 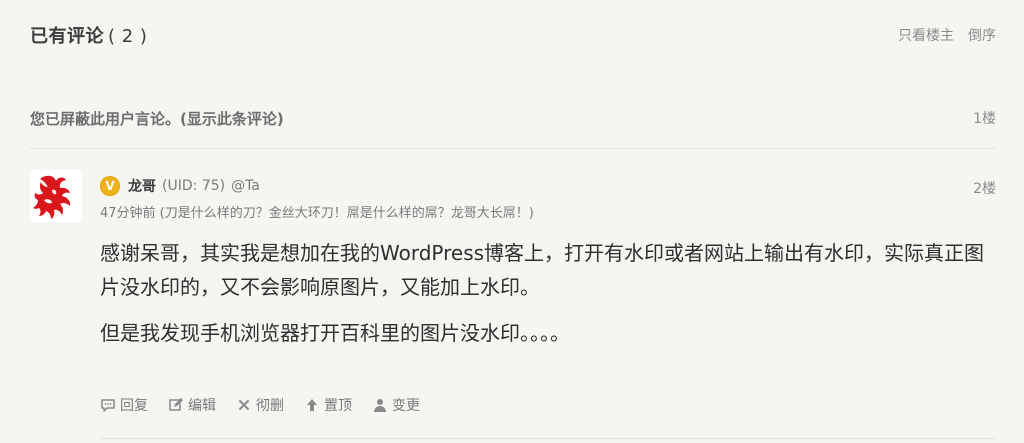 I want to click on edit-button: 编辑, so click(x=192, y=405).